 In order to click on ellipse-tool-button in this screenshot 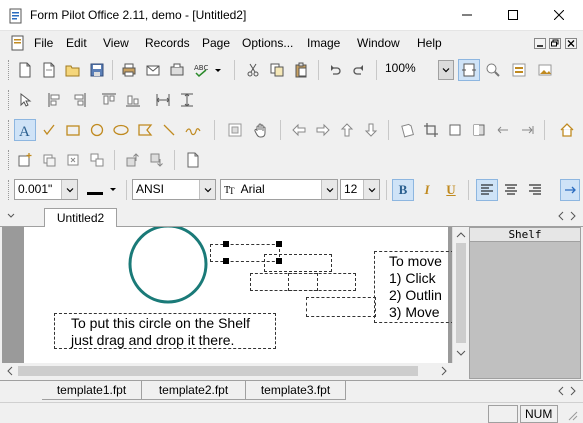, I will do `click(121, 130)`.